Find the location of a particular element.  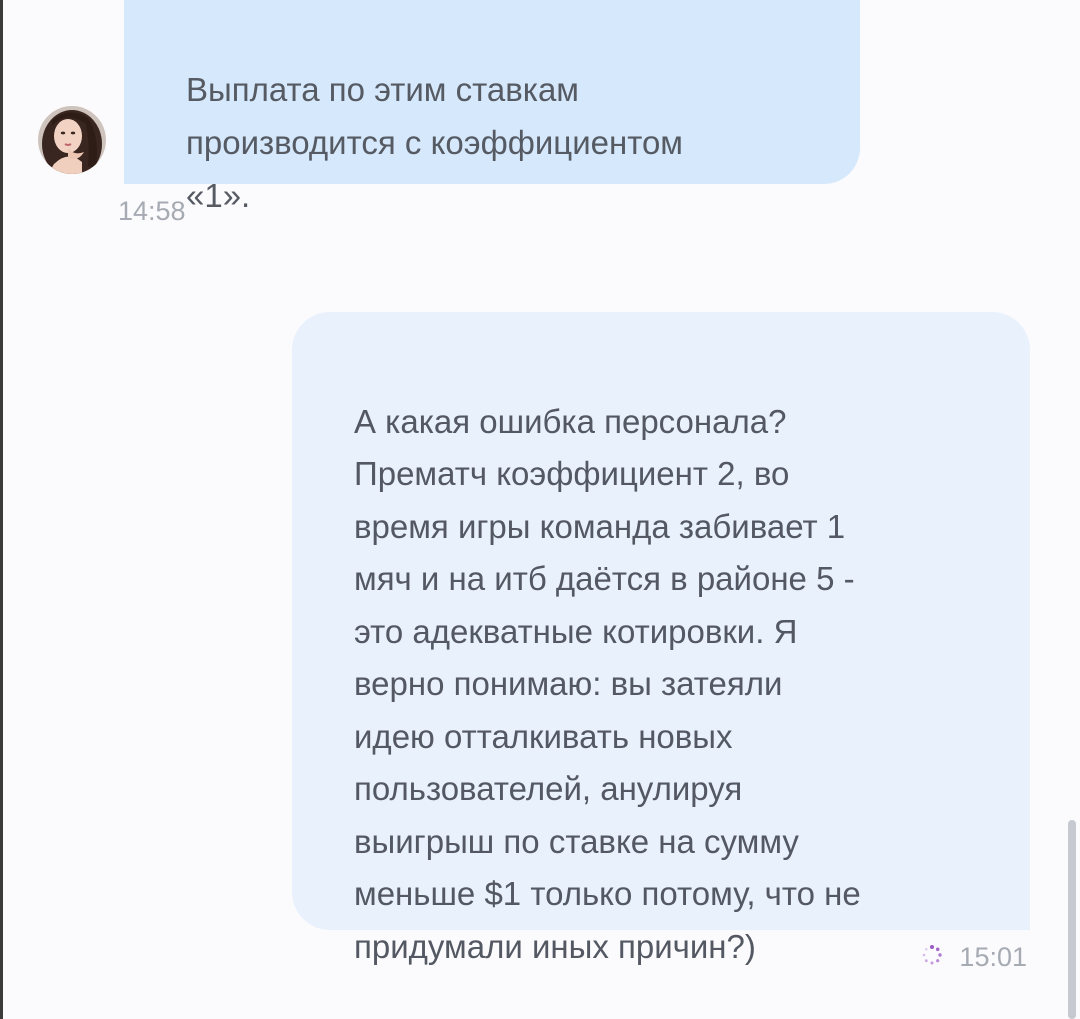

scrollbar-thumb is located at coordinates (1072, 919).